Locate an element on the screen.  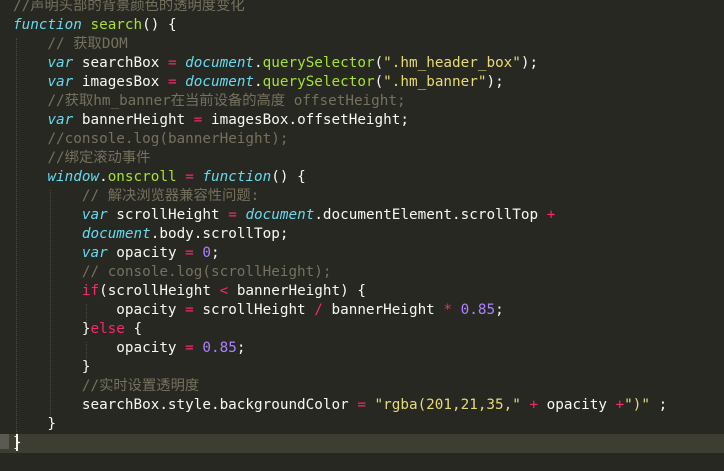
keyword-token: if is located at coordinates (90, 291).